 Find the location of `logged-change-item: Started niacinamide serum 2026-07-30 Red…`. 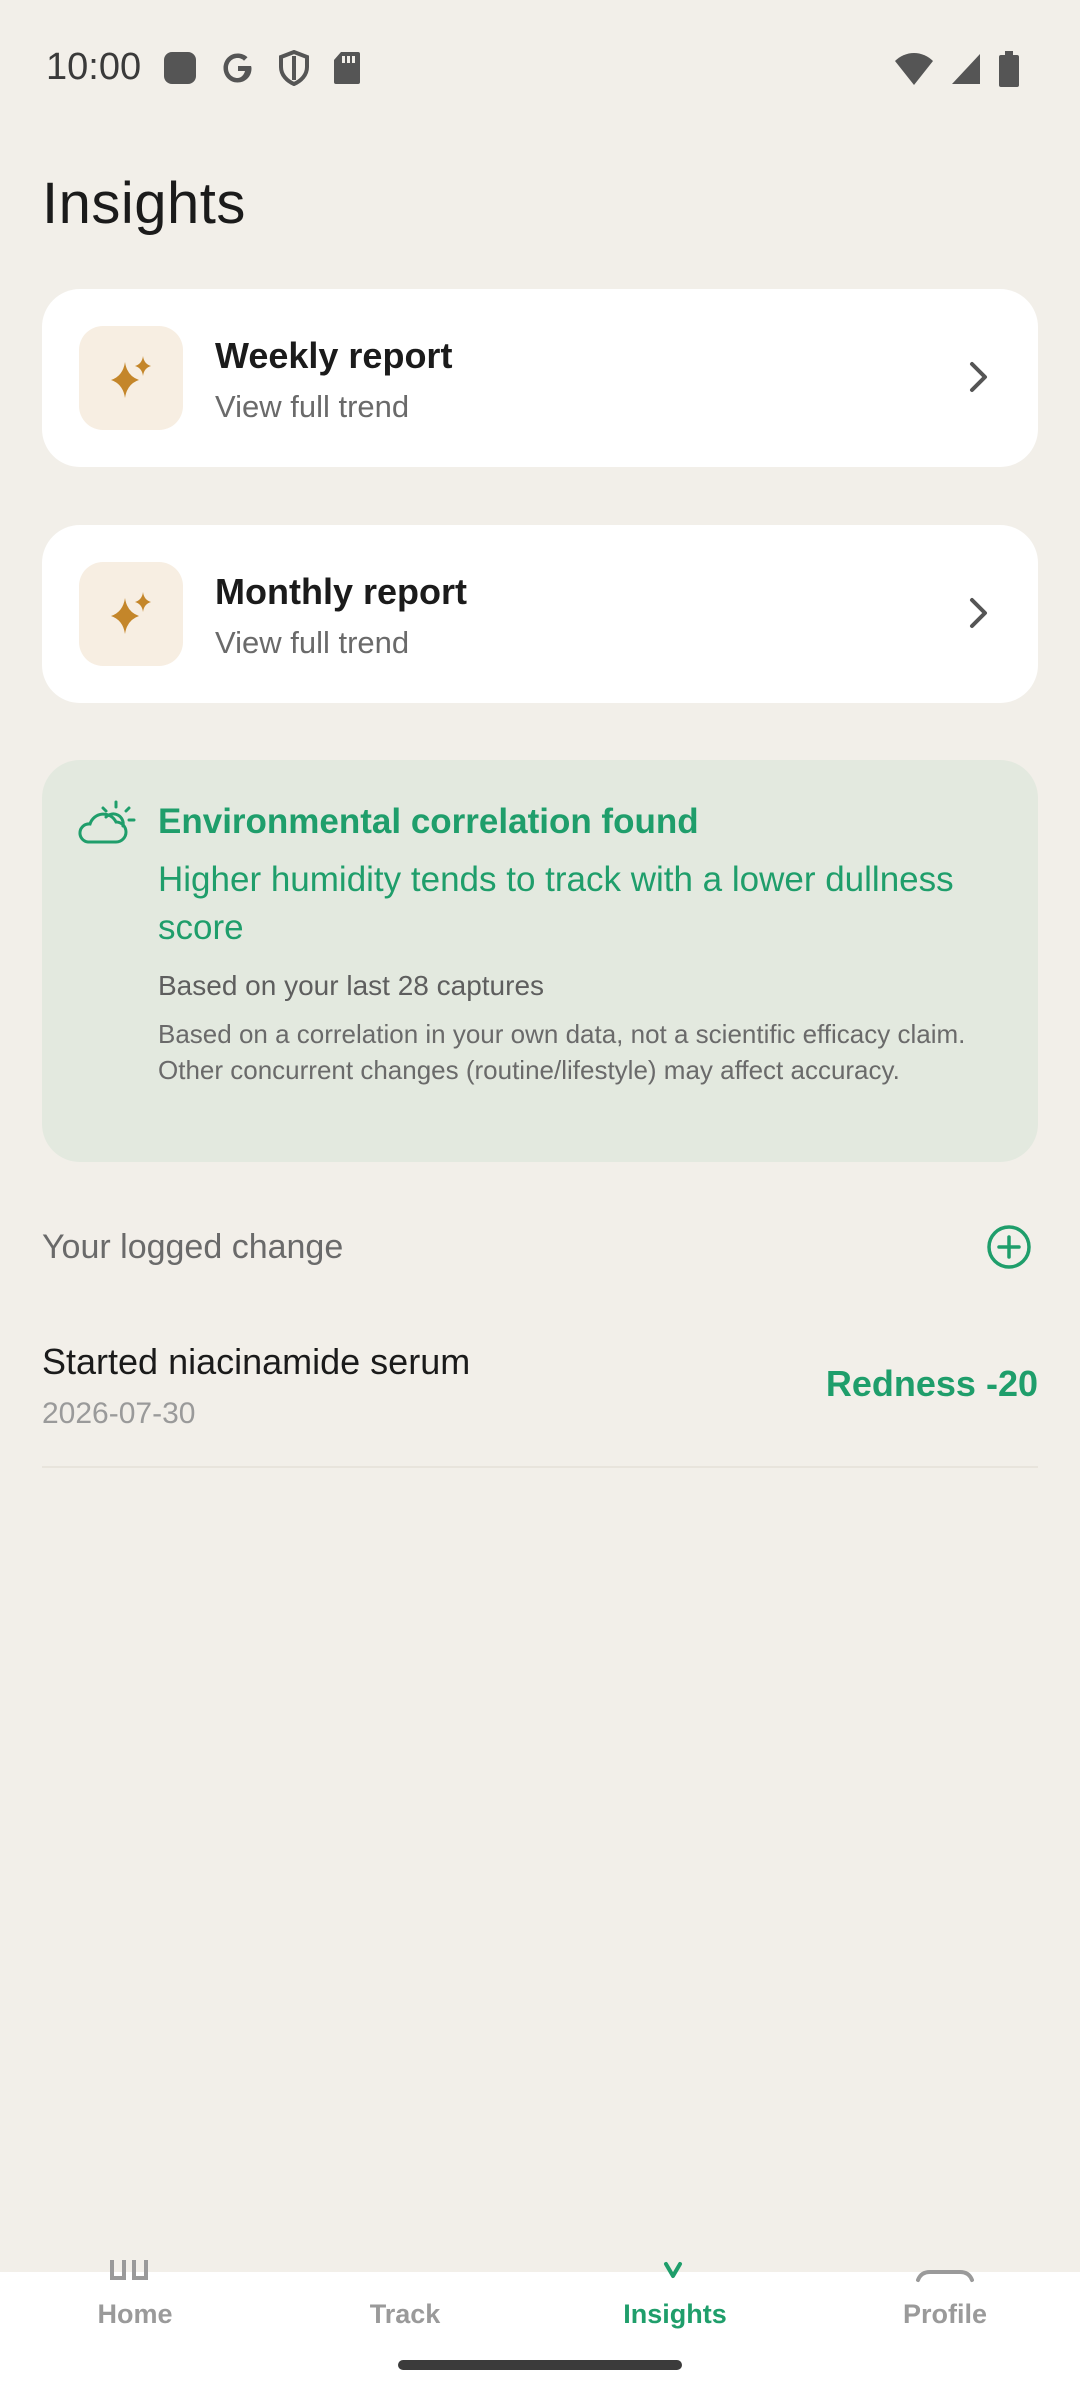

logged-change-item: Started niacinamide serum 2026-07-30 Red… is located at coordinates (540, 1394).